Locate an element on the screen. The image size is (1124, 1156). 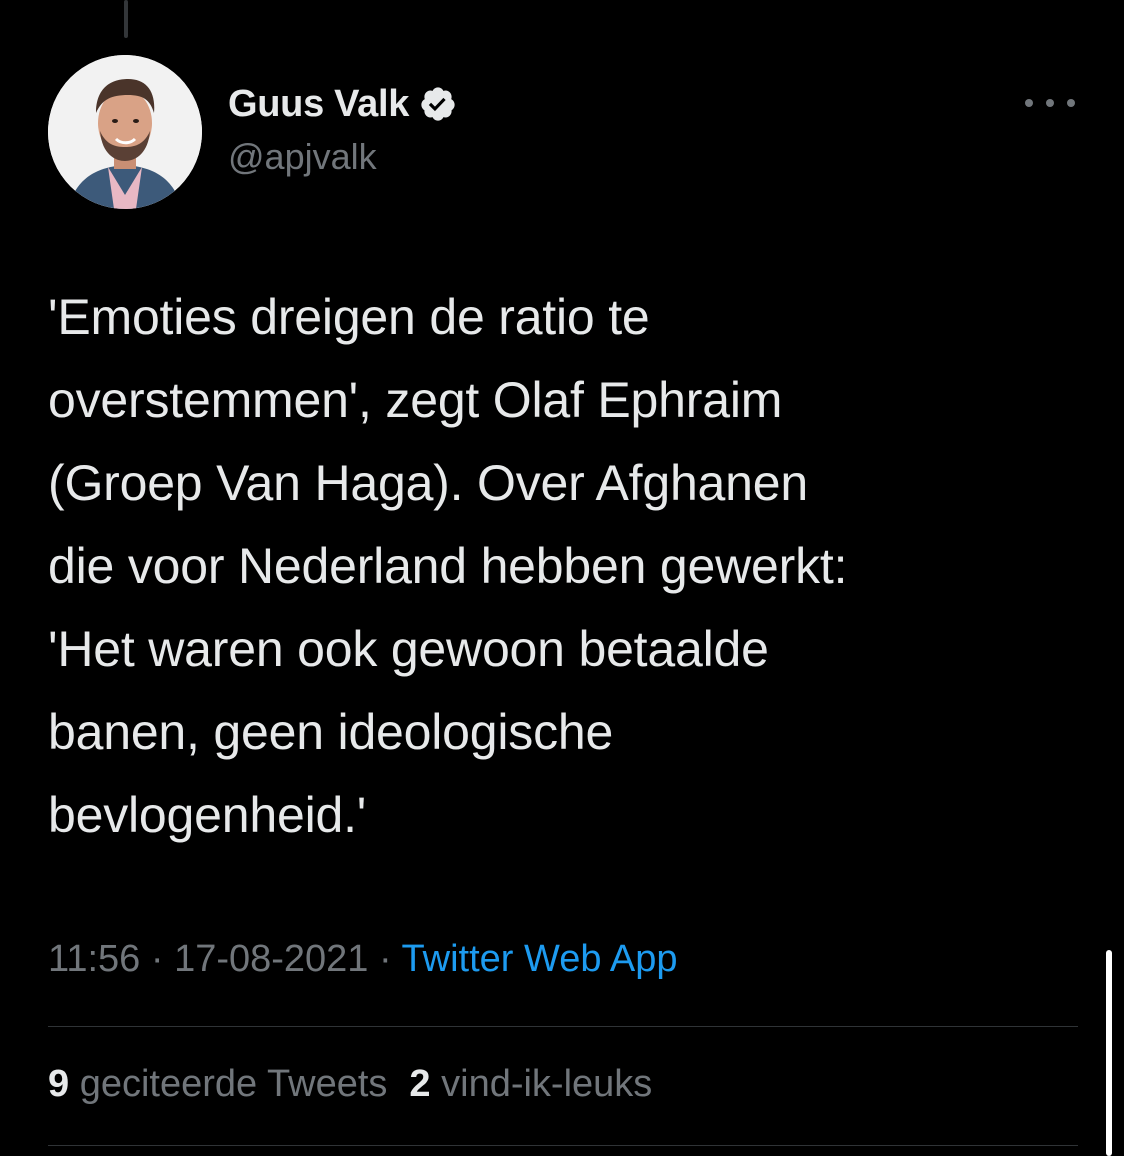
tweet-stats: 9 geciteerde Tweets 2 vind-ik-leuks is located at coordinates (350, 1084).